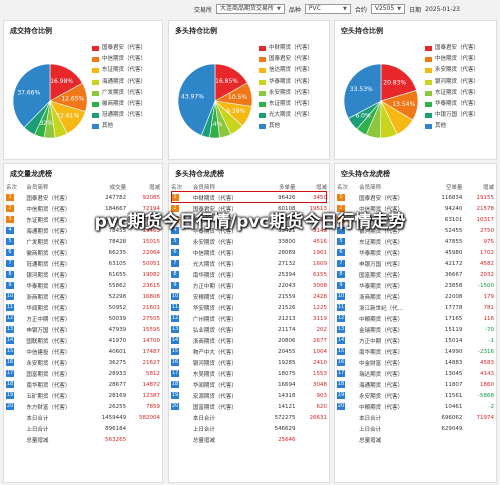  I want to click on contract-select: V2505 ▼, so click(388, 9).